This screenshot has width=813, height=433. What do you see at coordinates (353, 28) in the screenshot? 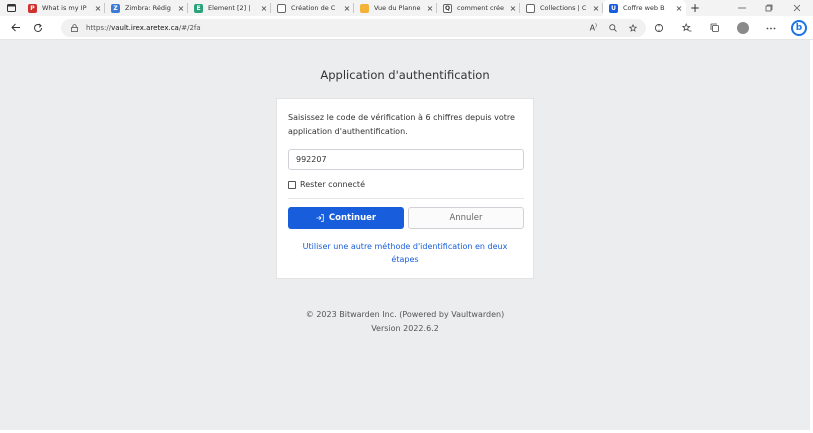
I see `address-bar: https://vault.irex.aretex.ca/#/2fa A)` at bounding box center [353, 28].